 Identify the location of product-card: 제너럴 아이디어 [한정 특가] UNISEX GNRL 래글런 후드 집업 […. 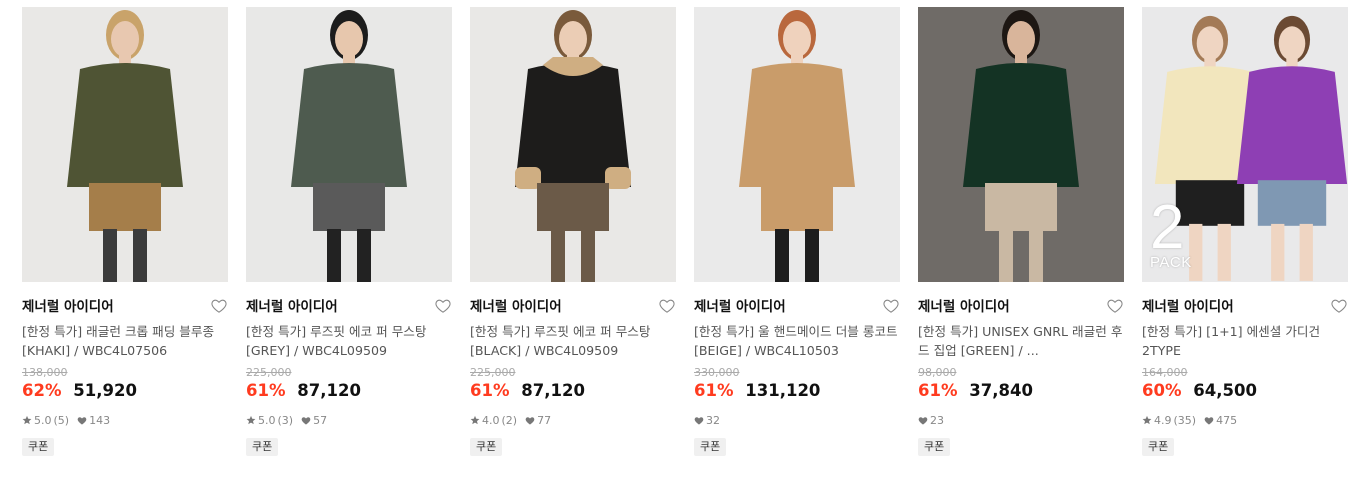
(1021, 231).